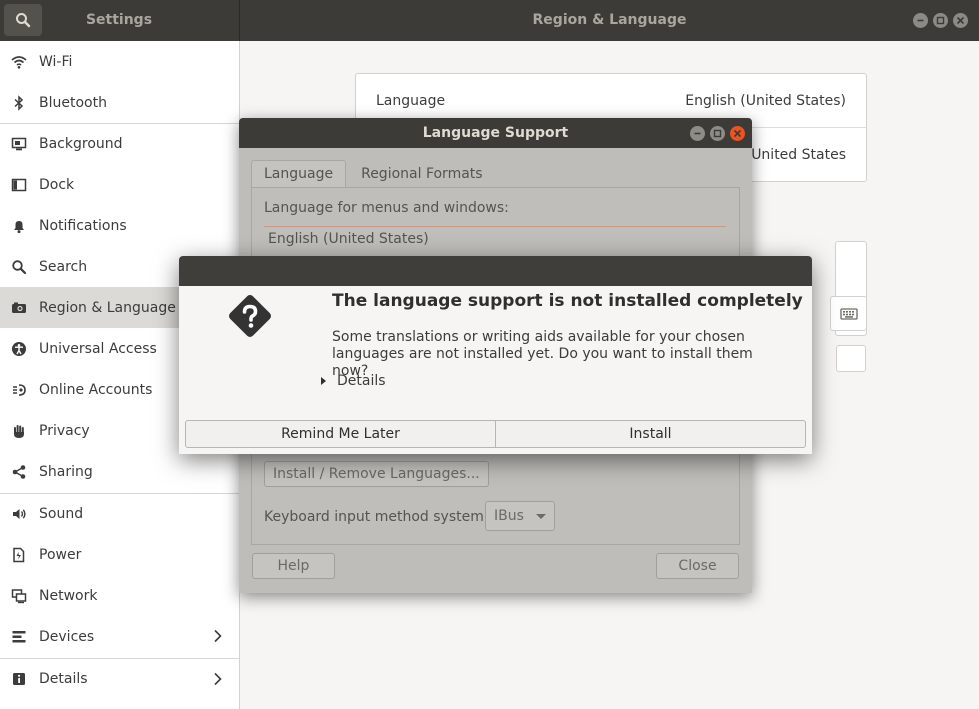 This screenshot has width=979, height=709. What do you see at coordinates (697, 566) in the screenshot?
I see `close-button: Close` at bounding box center [697, 566].